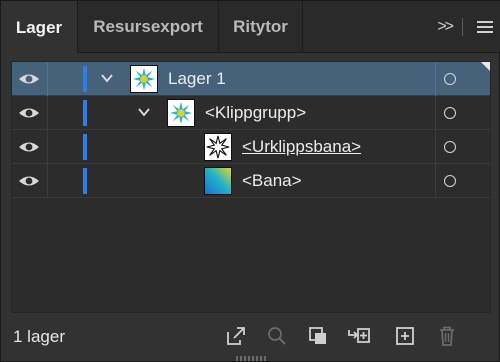 The image size is (500, 362). I want to click on layer-row-klippgrupp: <Klippgrupp>, so click(251, 113).